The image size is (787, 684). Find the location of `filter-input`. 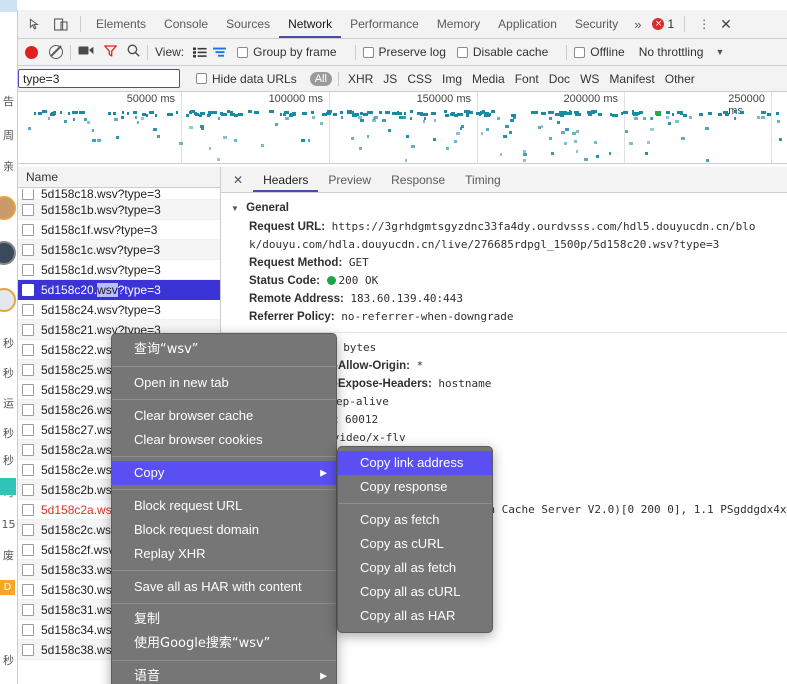

filter-input is located at coordinates (99, 78).